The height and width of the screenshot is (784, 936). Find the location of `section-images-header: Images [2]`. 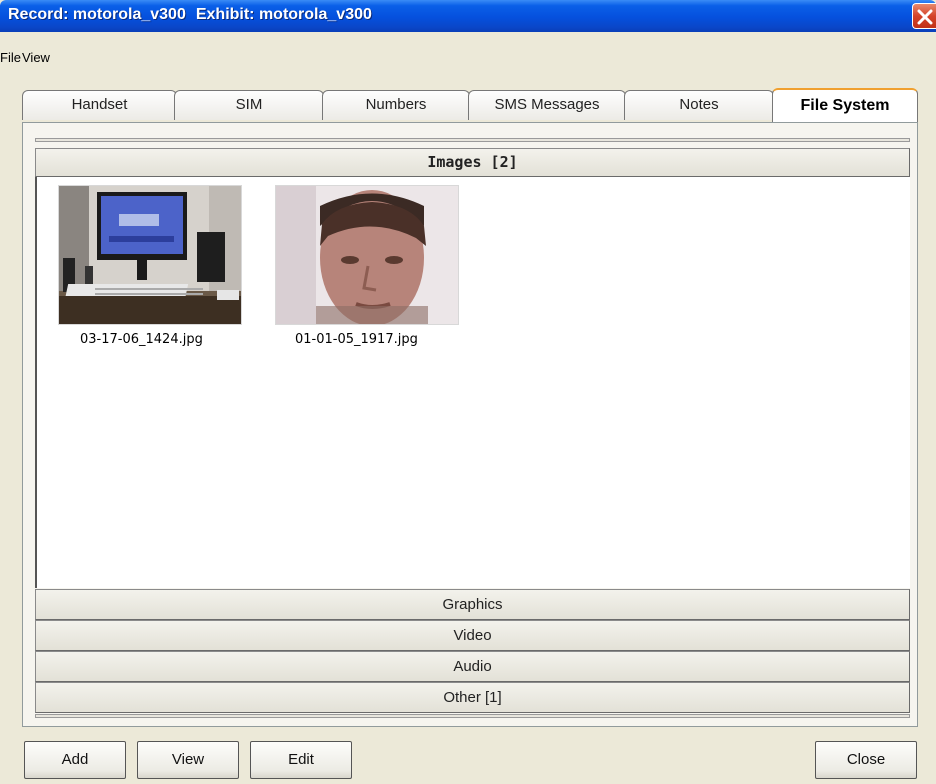

section-images-header: Images [2] is located at coordinates (472, 162).